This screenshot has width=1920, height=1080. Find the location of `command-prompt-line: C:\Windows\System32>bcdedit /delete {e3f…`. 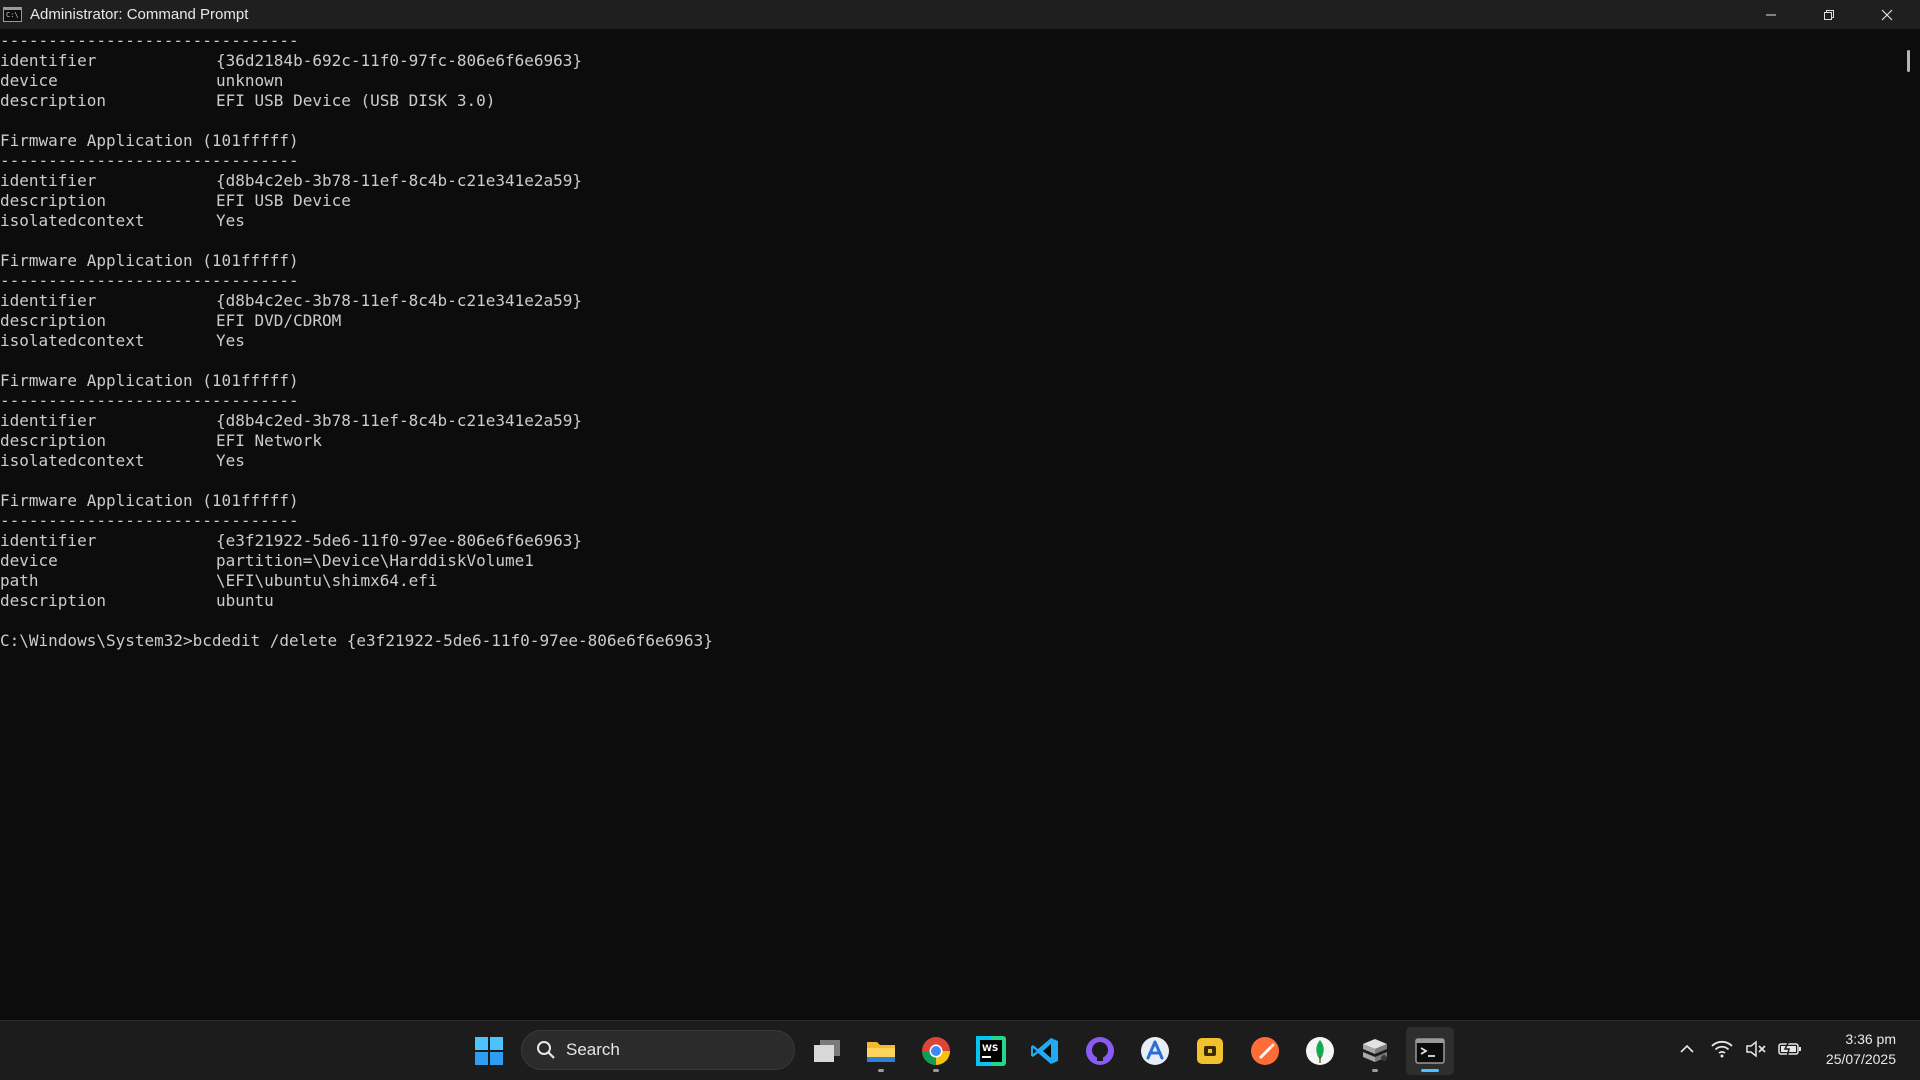

command-prompt-line: C:\Windows\System32>bcdedit /delete {e3f… is located at coordinates (356, 640).